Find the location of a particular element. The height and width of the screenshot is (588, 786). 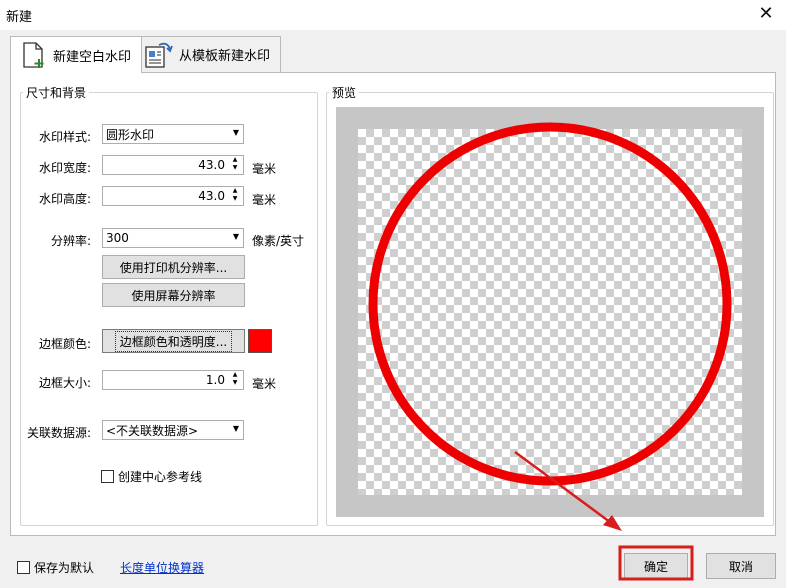

resolution-unit: 像素/英寸 is located at coordinates (278, 241).